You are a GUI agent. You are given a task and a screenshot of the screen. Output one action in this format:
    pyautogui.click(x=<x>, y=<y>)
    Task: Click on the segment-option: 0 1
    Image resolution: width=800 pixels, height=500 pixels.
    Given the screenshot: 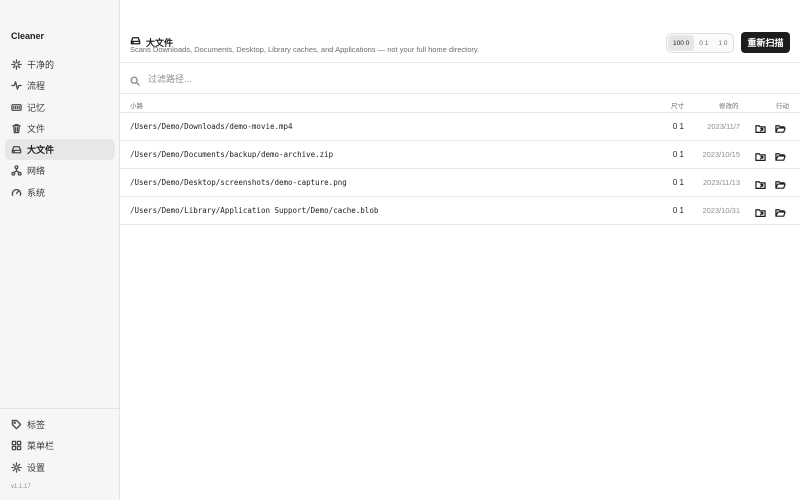 What is the action you would take?
    pyautogui.click(x=703, y=43)
    